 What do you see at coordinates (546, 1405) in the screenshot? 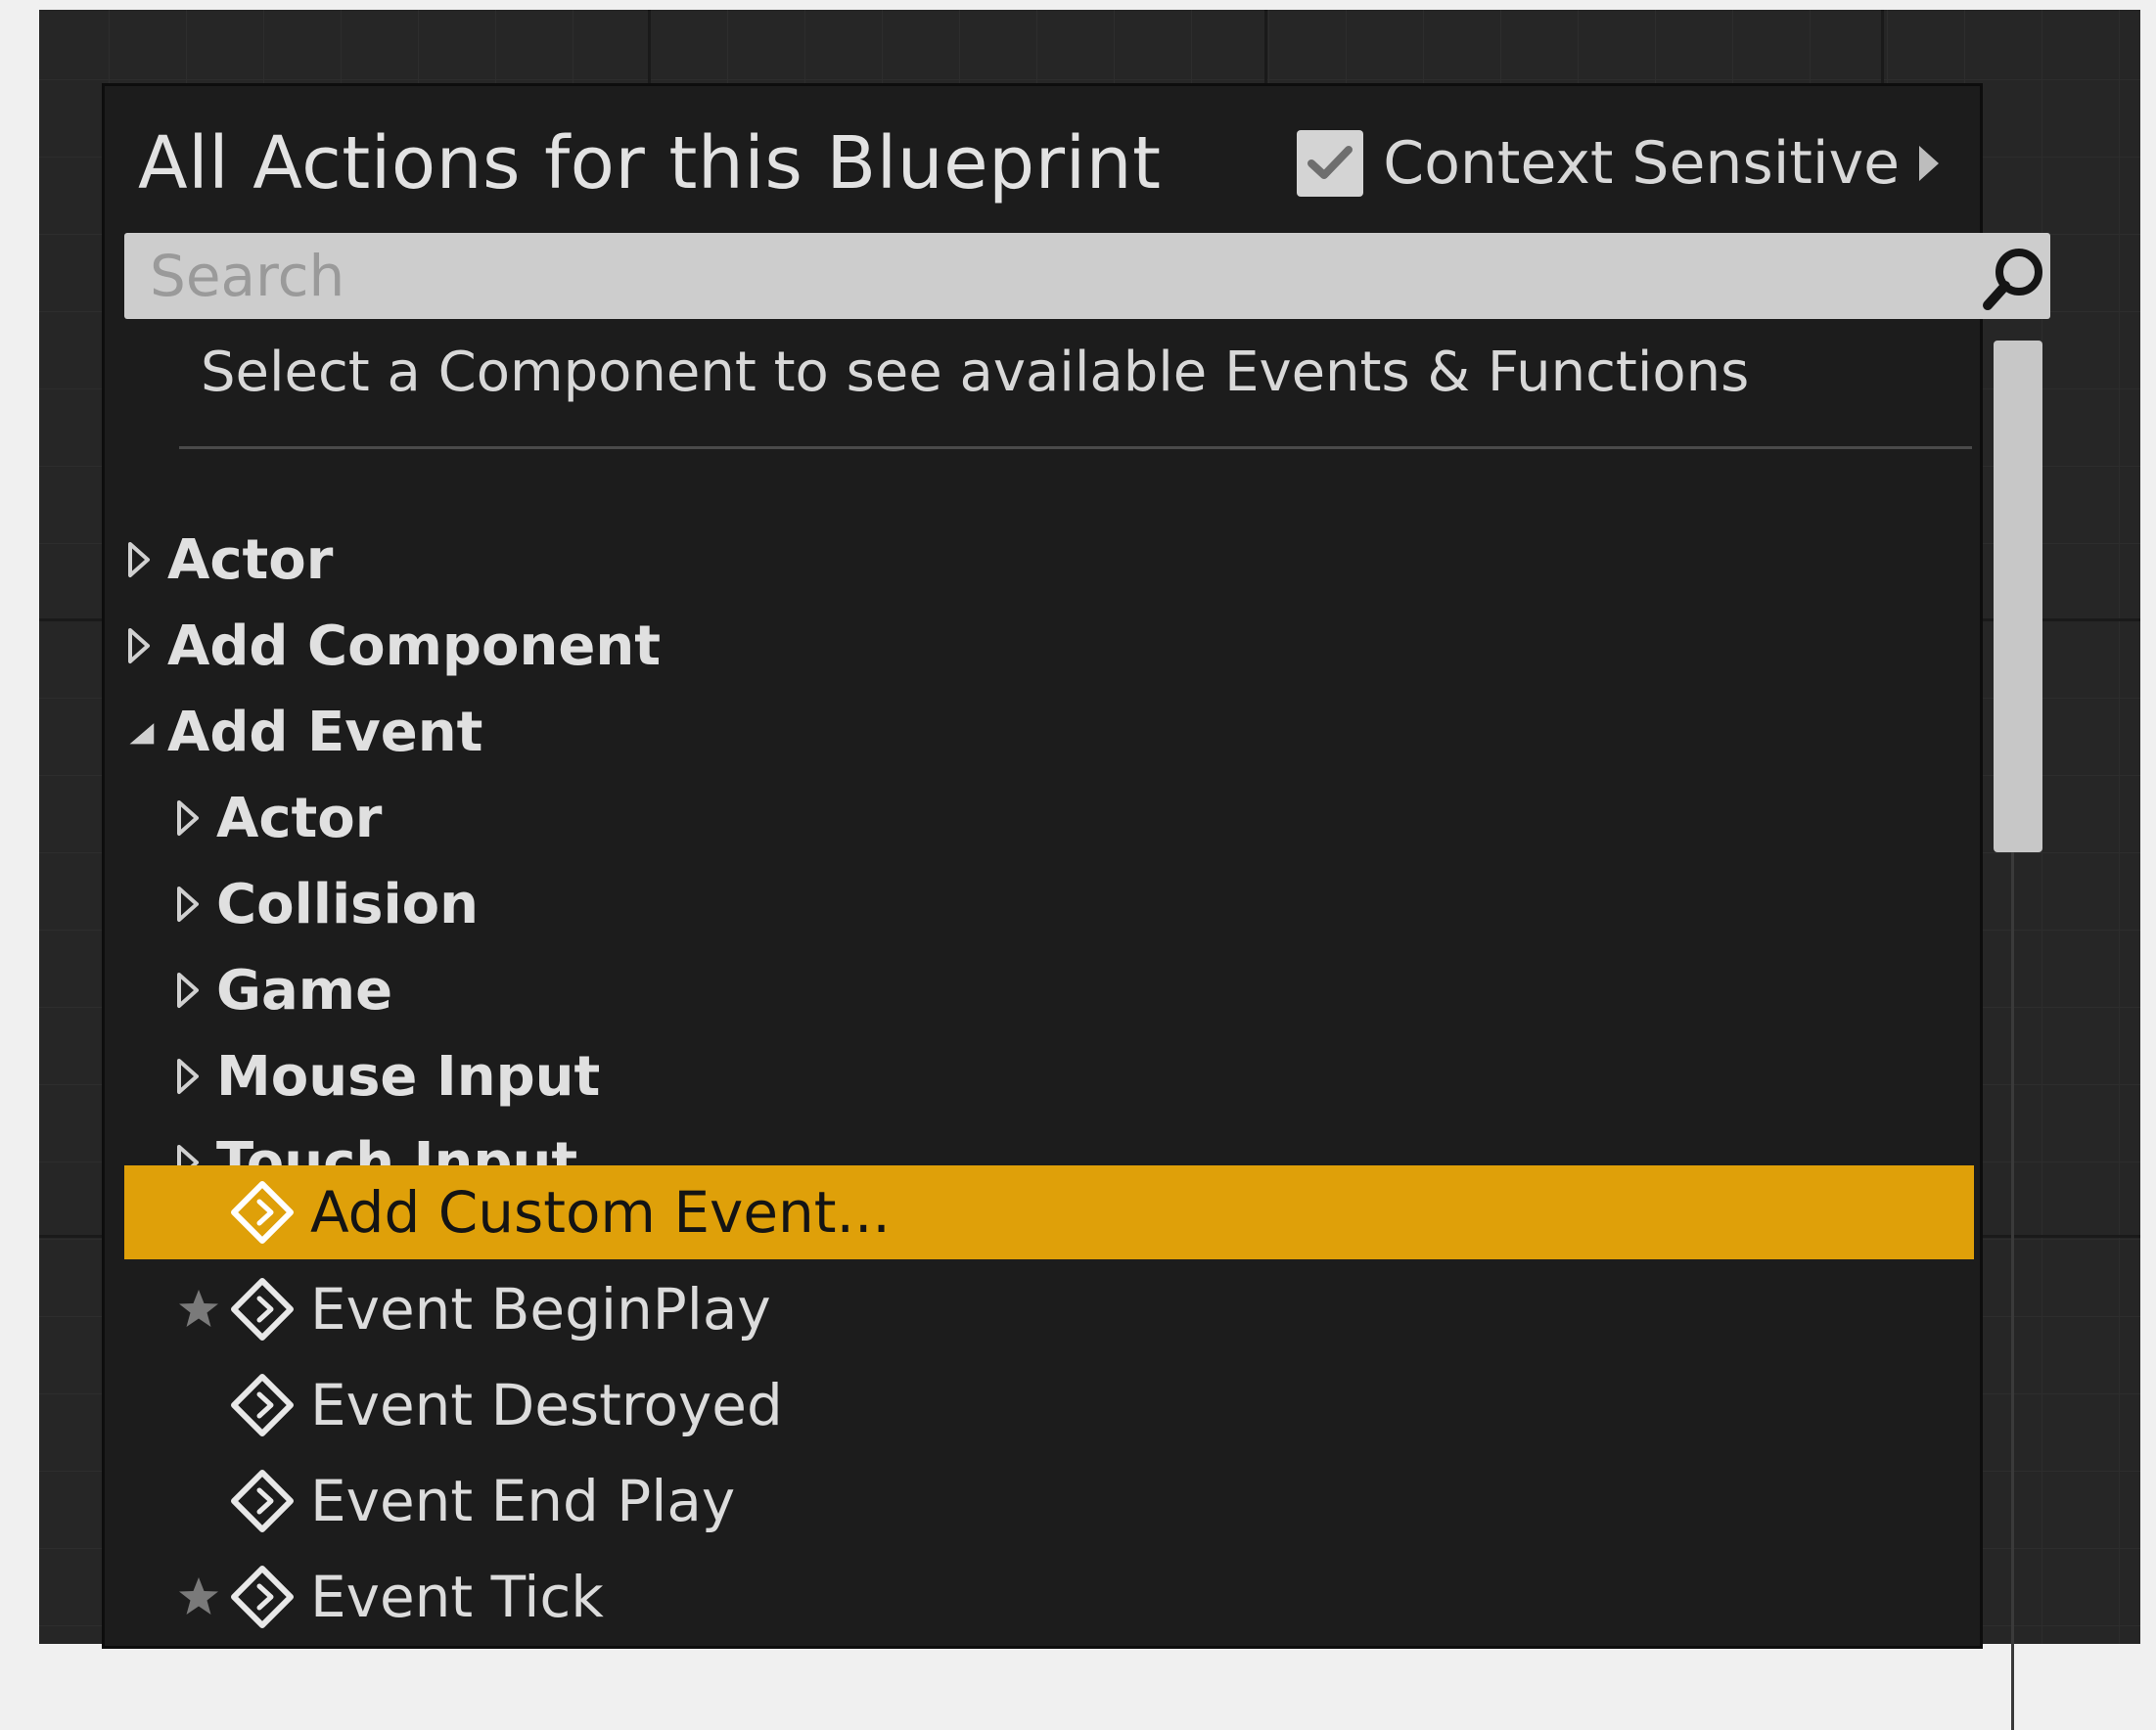
I see `action-label: Event Destroyed` at bounding box center [546, 1405].